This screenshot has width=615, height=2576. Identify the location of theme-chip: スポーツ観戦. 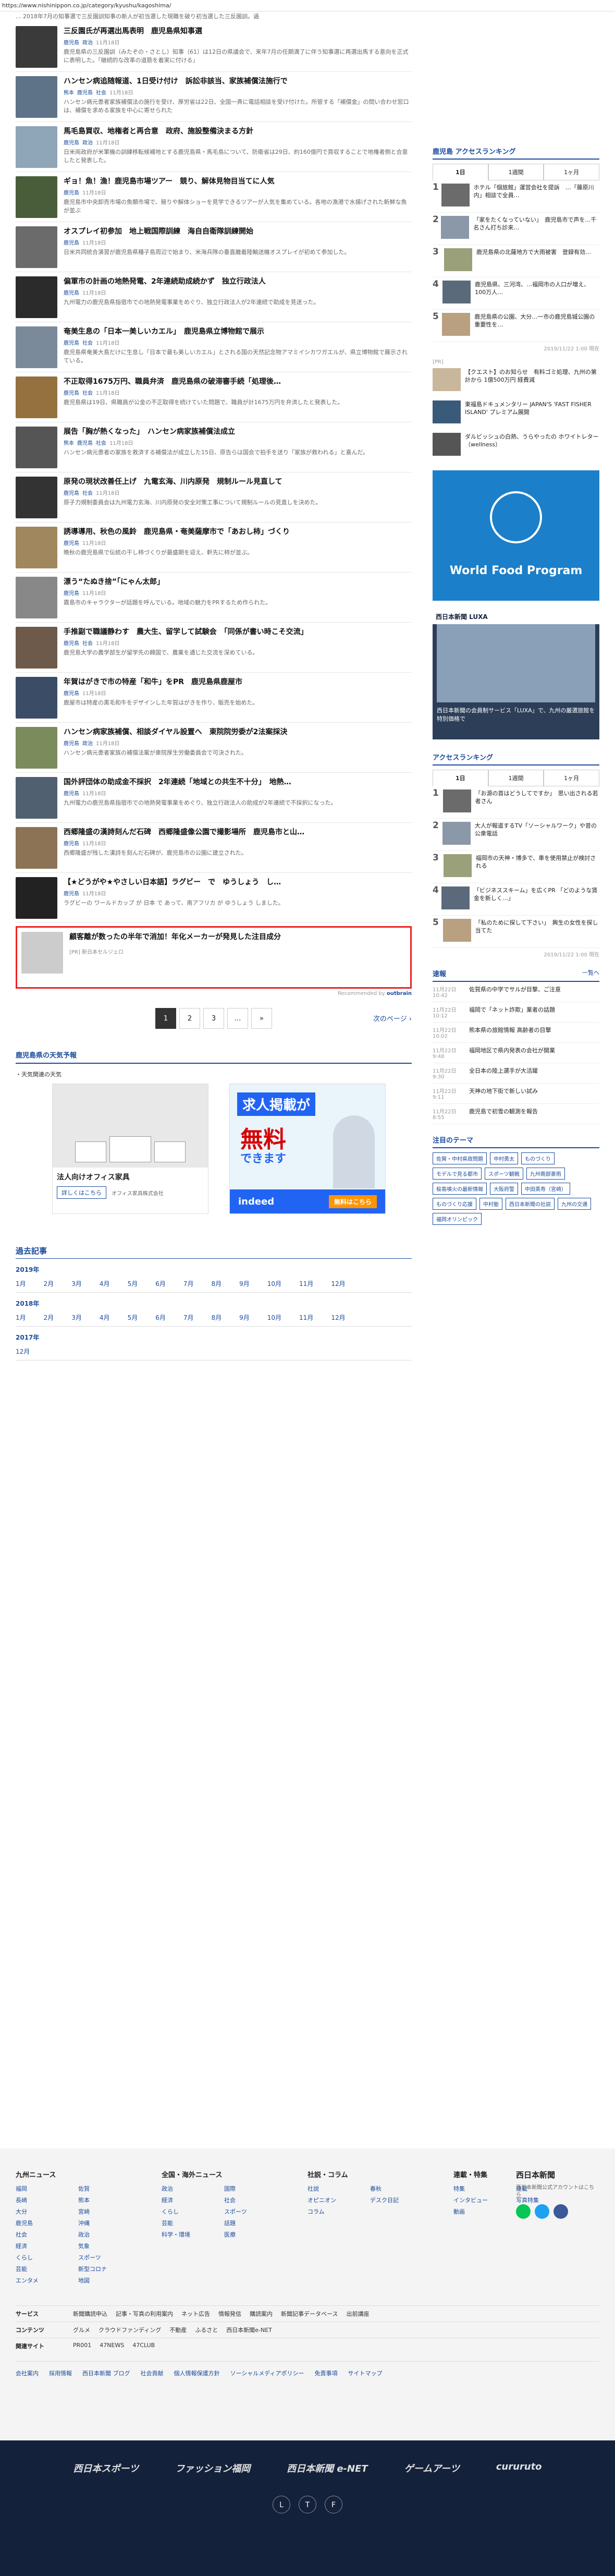
(504, 1174).